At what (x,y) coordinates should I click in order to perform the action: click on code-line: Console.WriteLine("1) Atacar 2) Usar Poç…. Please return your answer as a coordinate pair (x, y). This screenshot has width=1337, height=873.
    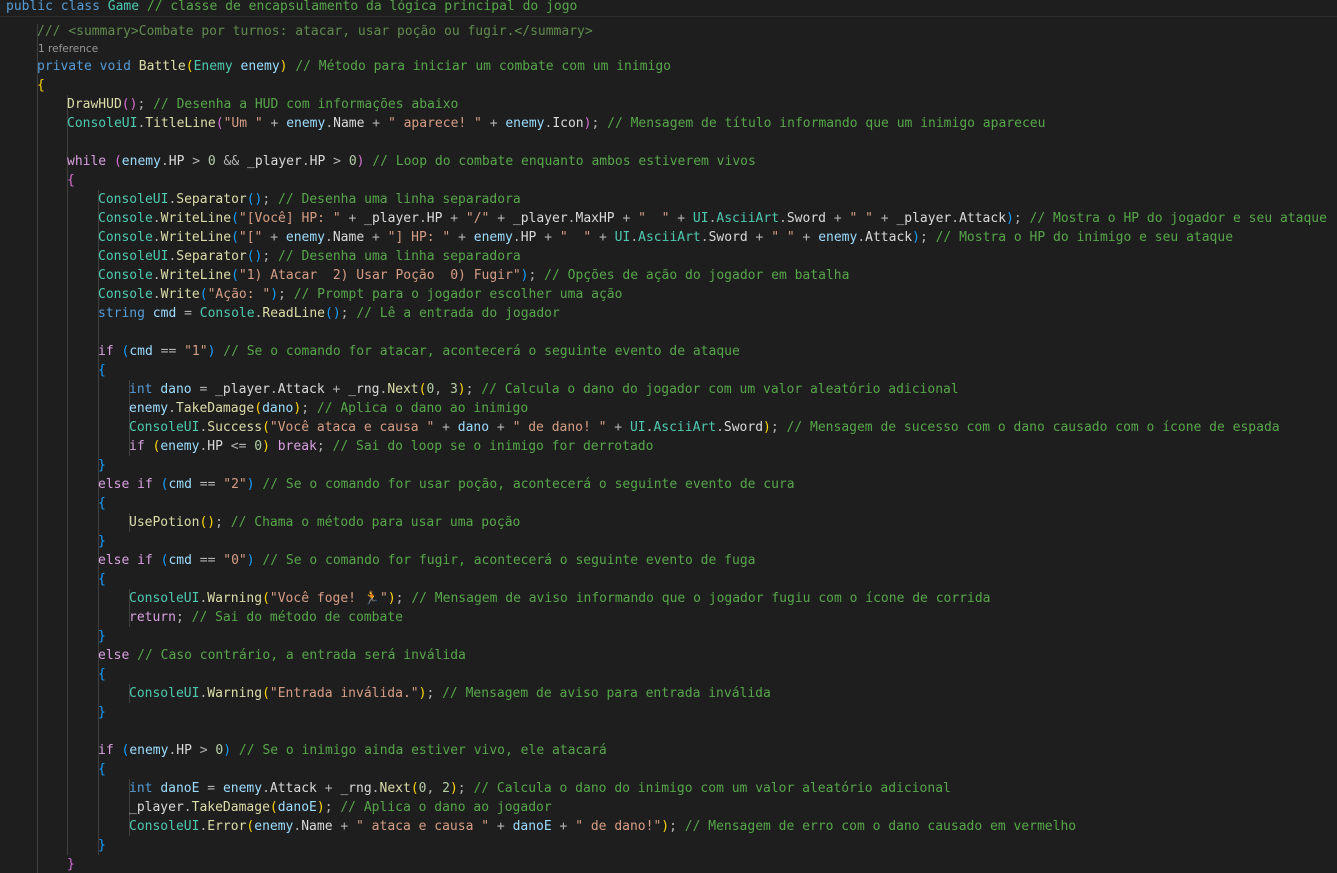
    Looking at the image, I should click on (473, 275).